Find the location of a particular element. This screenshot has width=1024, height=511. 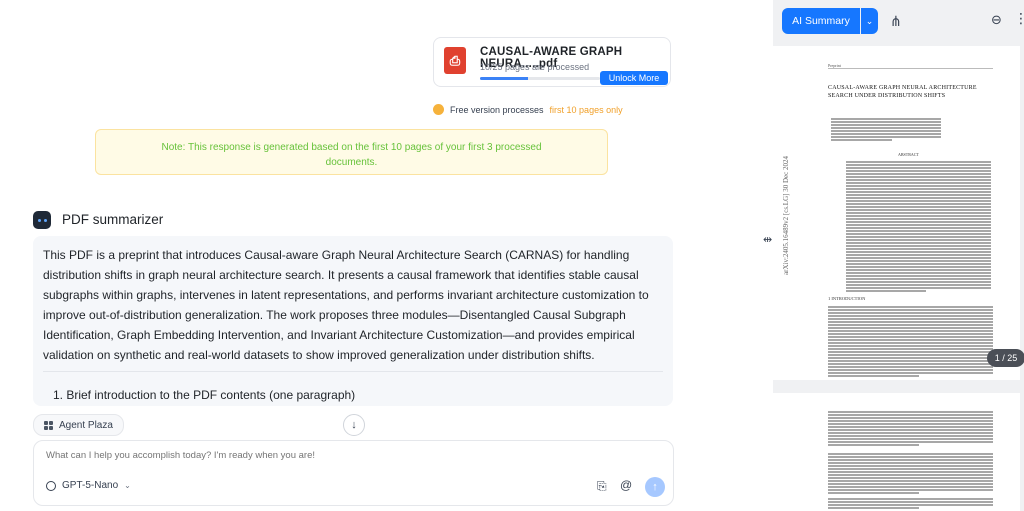

model-selector: GPT-5-Nano ⌄ is located at coordinates (88, 485).